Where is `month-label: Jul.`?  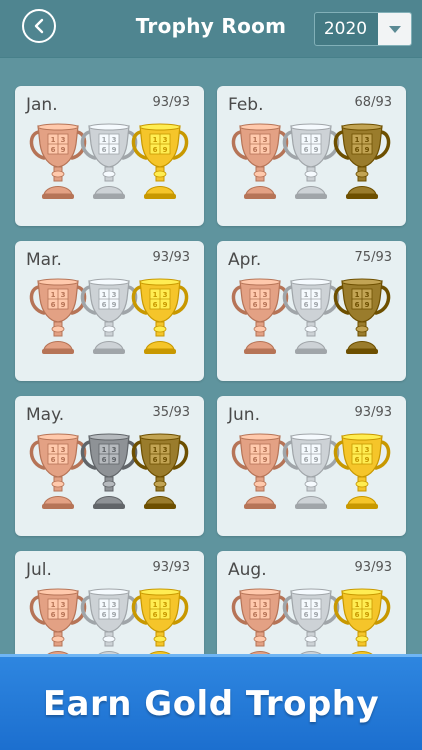
month-label: Jul. is located at coordinates (39, 570).